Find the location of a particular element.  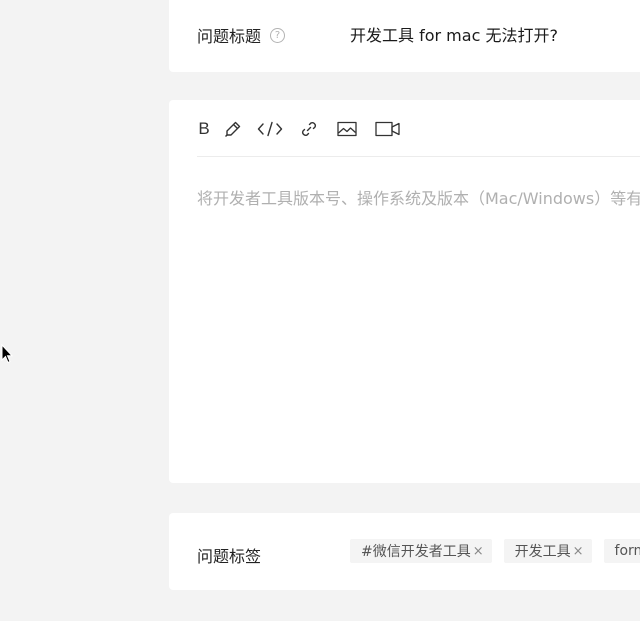

code-icon is located at coordinates (270, 129).